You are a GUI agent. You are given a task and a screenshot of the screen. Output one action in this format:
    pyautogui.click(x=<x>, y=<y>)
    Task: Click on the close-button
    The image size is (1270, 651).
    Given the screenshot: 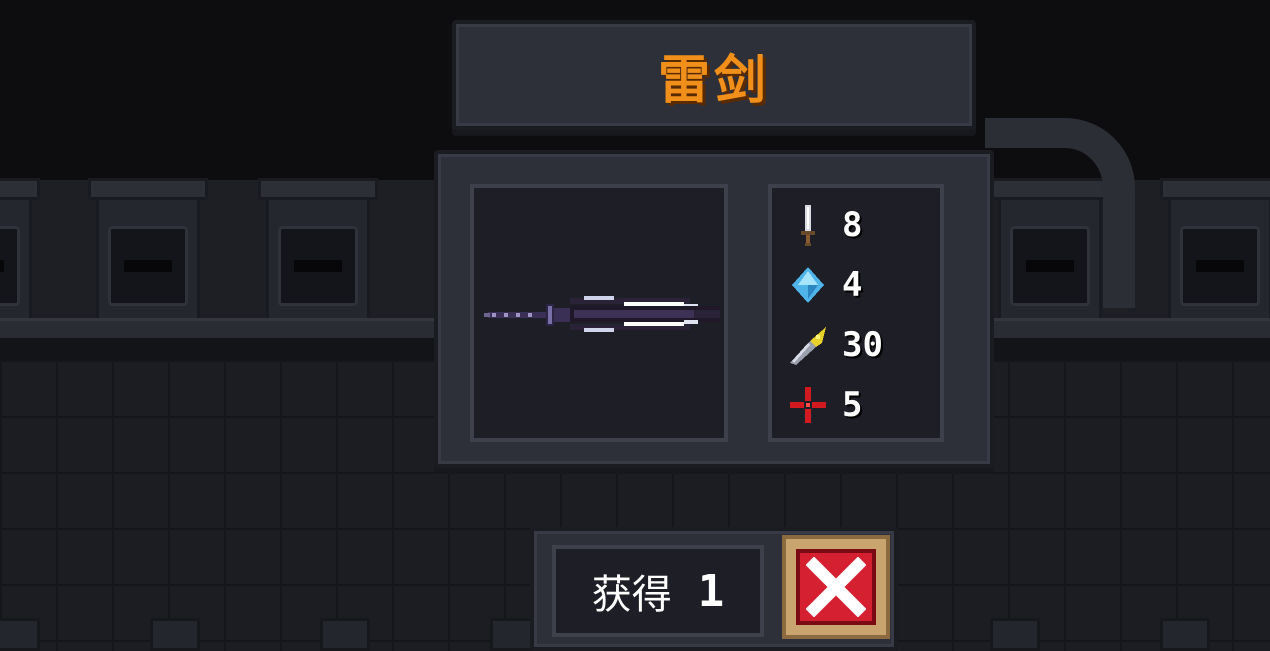 What is the action you would take?
    pyautogui.click(x=836, y=587)
    